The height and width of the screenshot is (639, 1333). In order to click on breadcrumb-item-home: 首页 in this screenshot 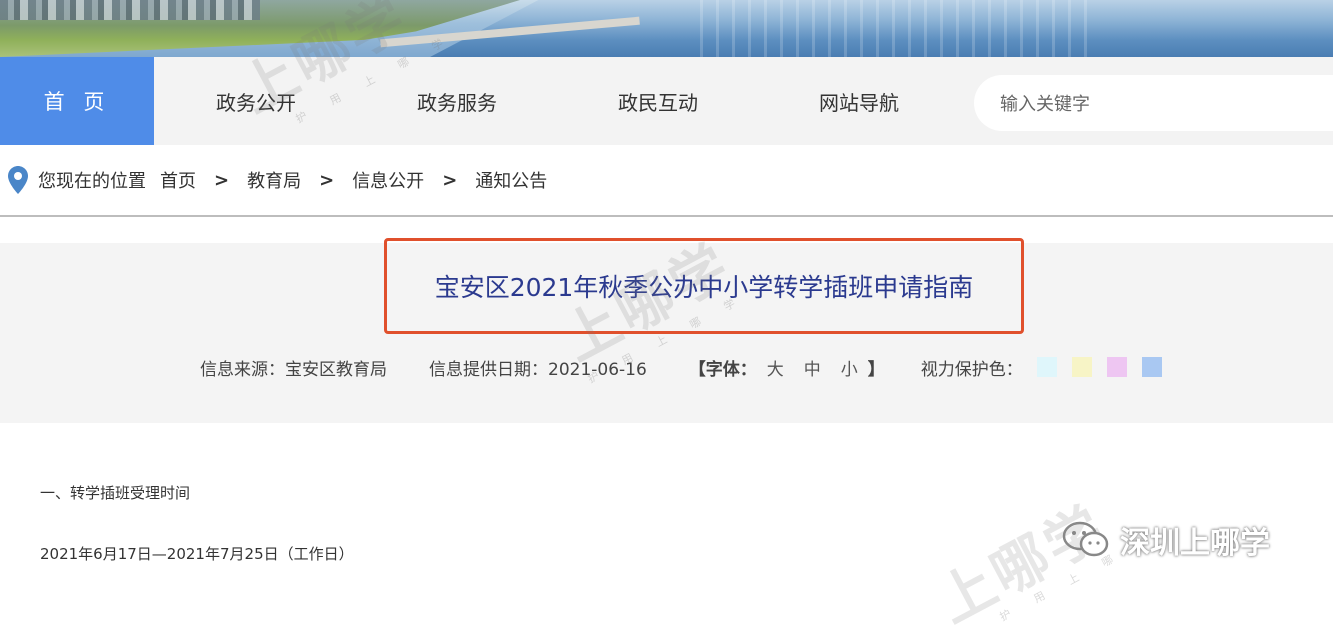, I will do `click(178, 180)`.